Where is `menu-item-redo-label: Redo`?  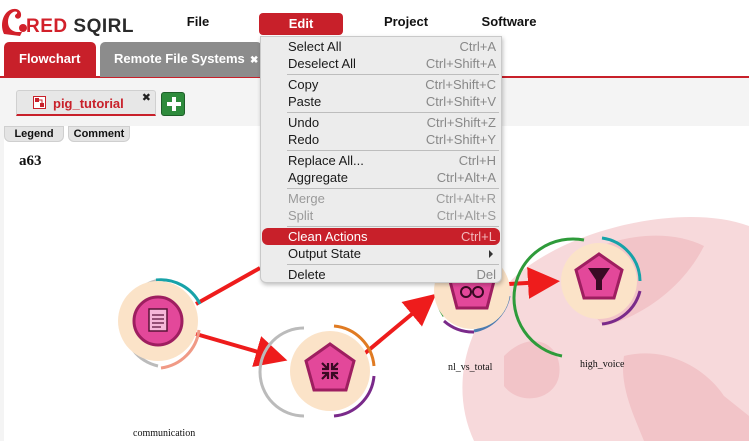 menu-item-redo-label: Redo is located at coordinates (304, 139).